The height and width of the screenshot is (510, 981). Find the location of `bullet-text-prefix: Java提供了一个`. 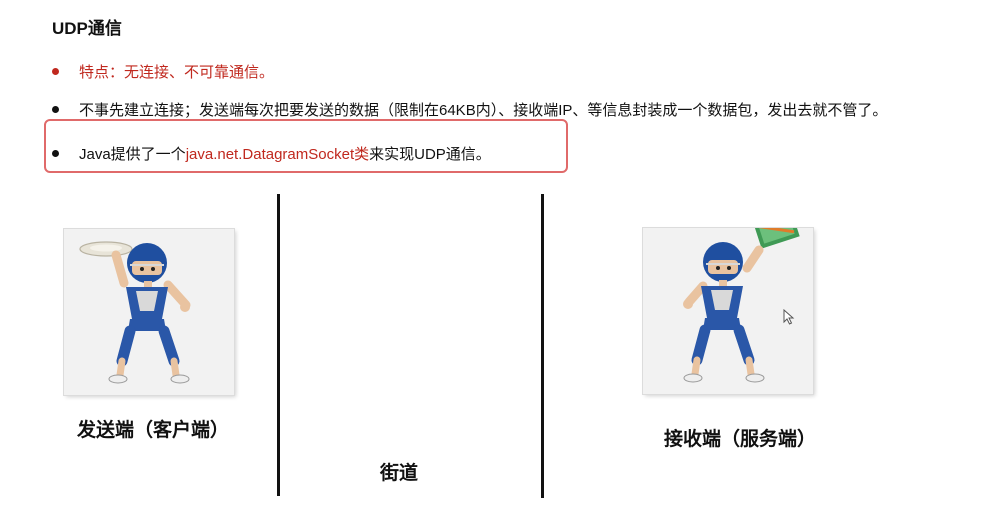

bullet-text-prefix: Java提供了一个 is located at coordinates (132, 154).